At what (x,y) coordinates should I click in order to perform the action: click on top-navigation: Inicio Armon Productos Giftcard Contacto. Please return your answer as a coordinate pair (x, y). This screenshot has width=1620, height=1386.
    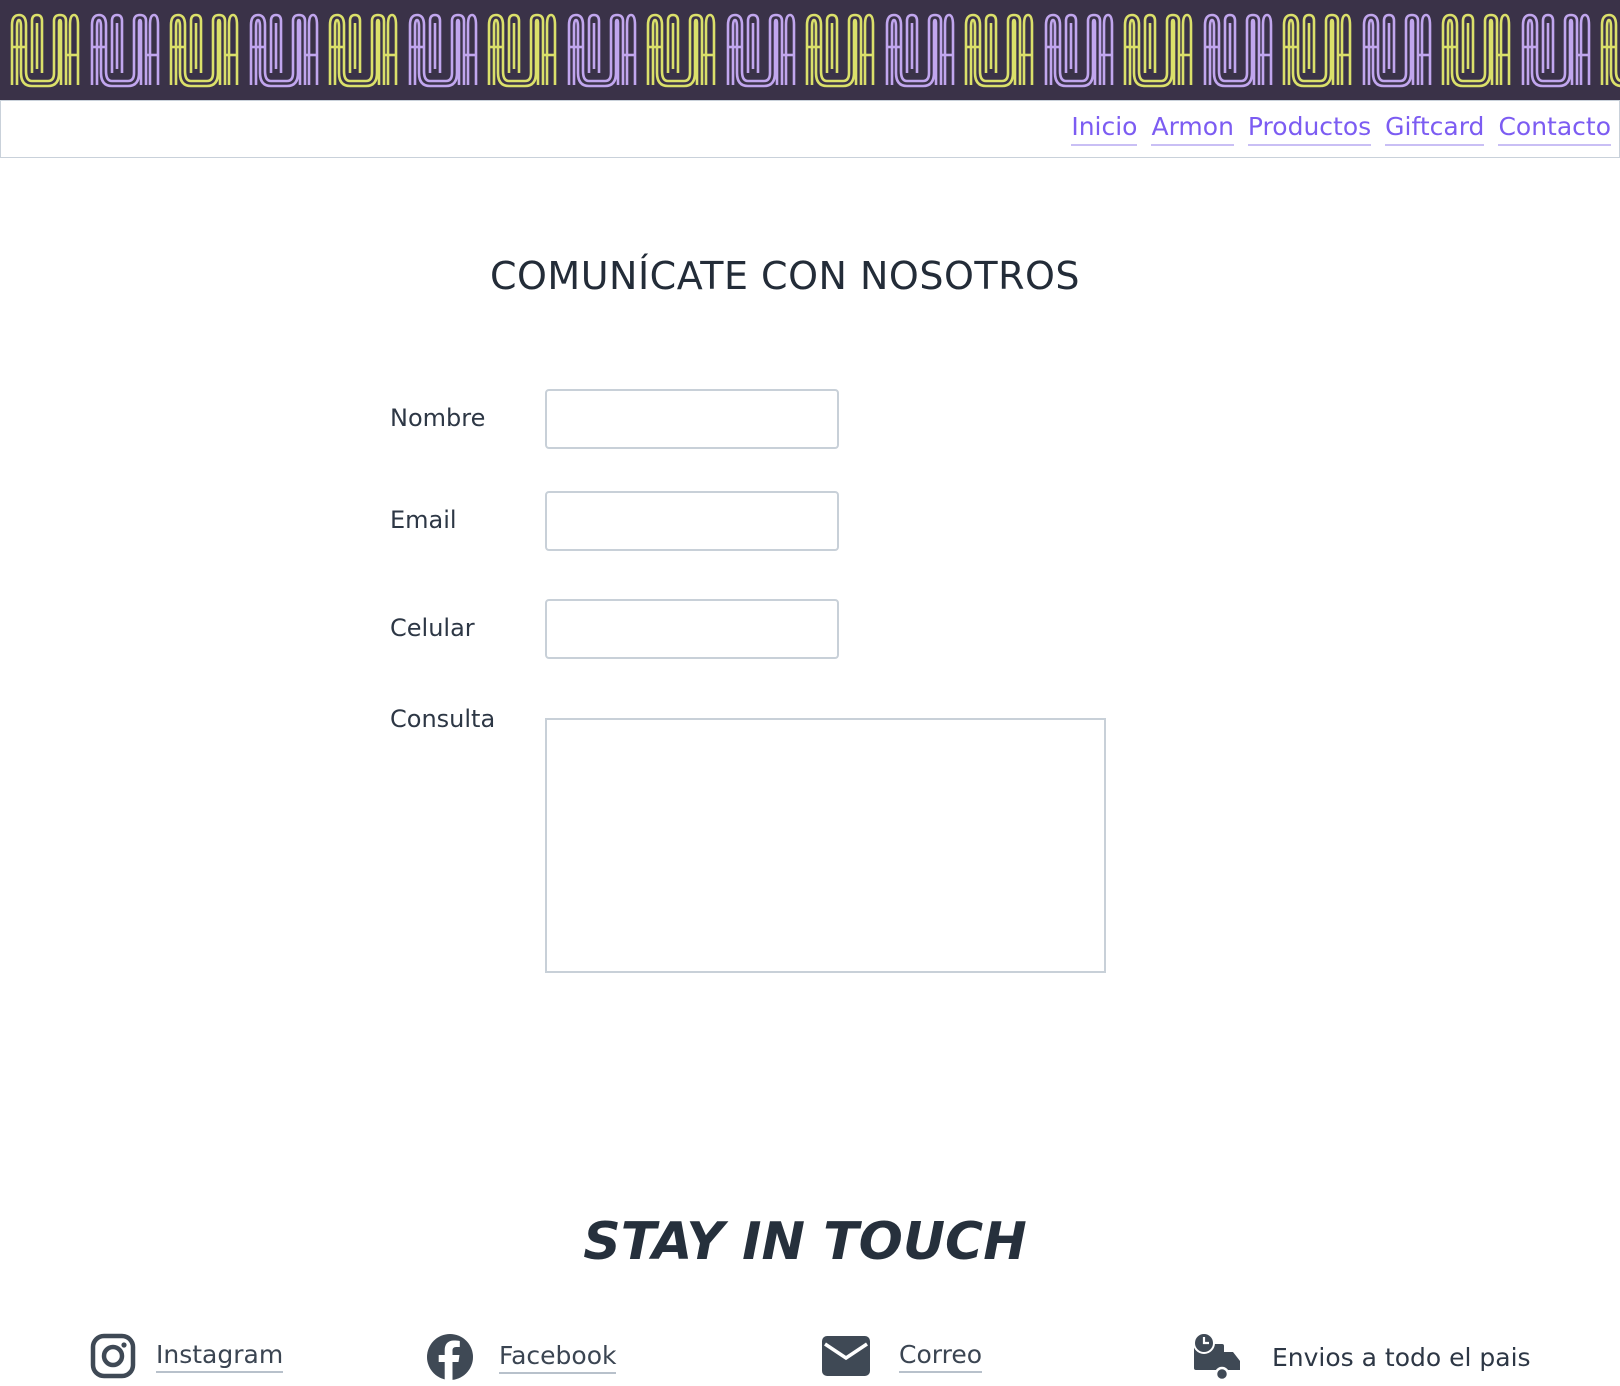
    Looking at the image, I should click on (810, 129).